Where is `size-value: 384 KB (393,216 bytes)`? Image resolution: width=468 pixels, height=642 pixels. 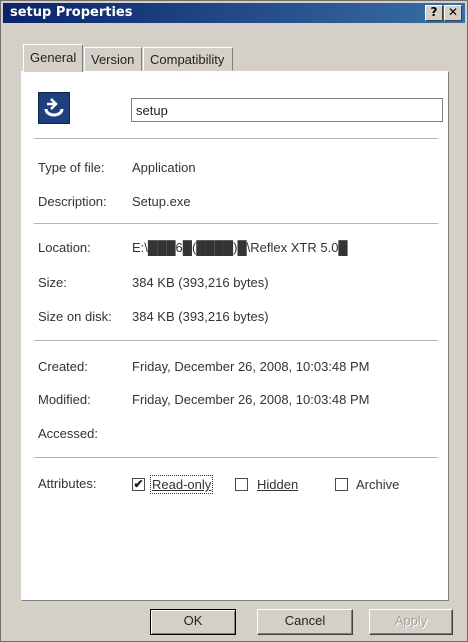
size-value: 384 KB (393,216 bytes) is located at coordinates (200, 282).